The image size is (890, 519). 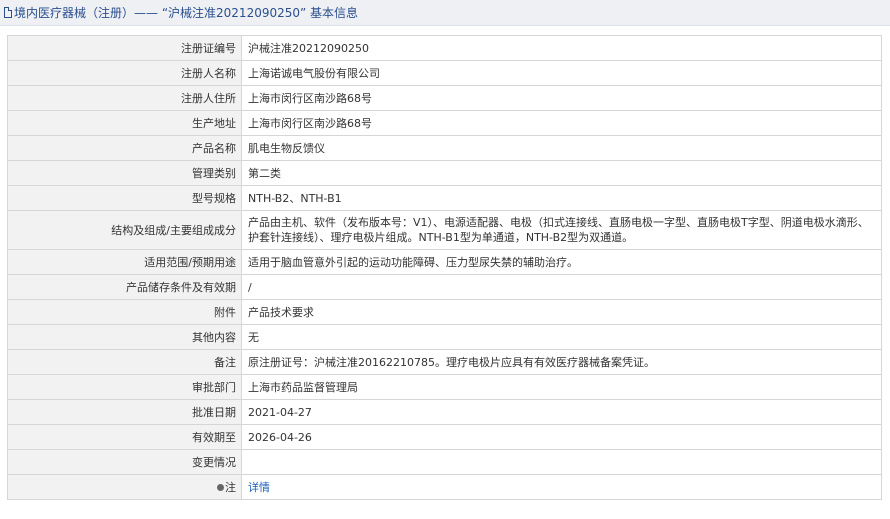 I want to click on details-link: 详情, so click(x=259, y=487).